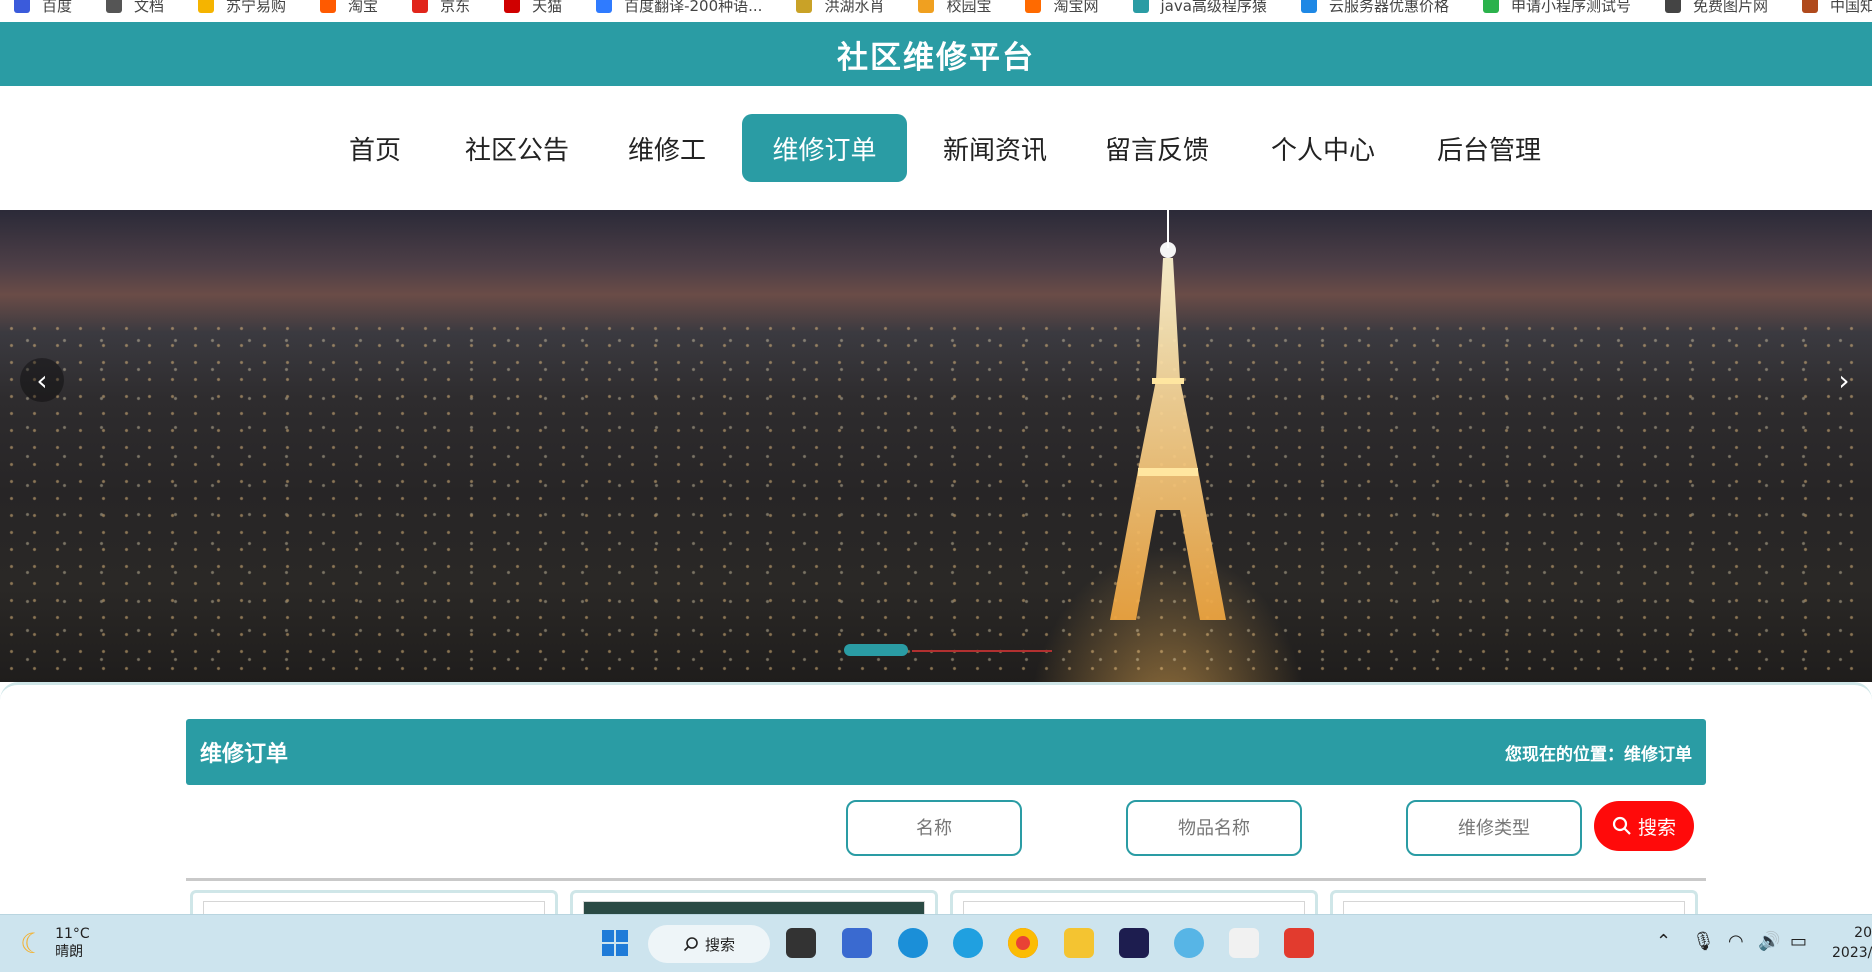  Describe the element at coordinates (1308, 6) in the screenshot. I see `cloud-icon` at that location.